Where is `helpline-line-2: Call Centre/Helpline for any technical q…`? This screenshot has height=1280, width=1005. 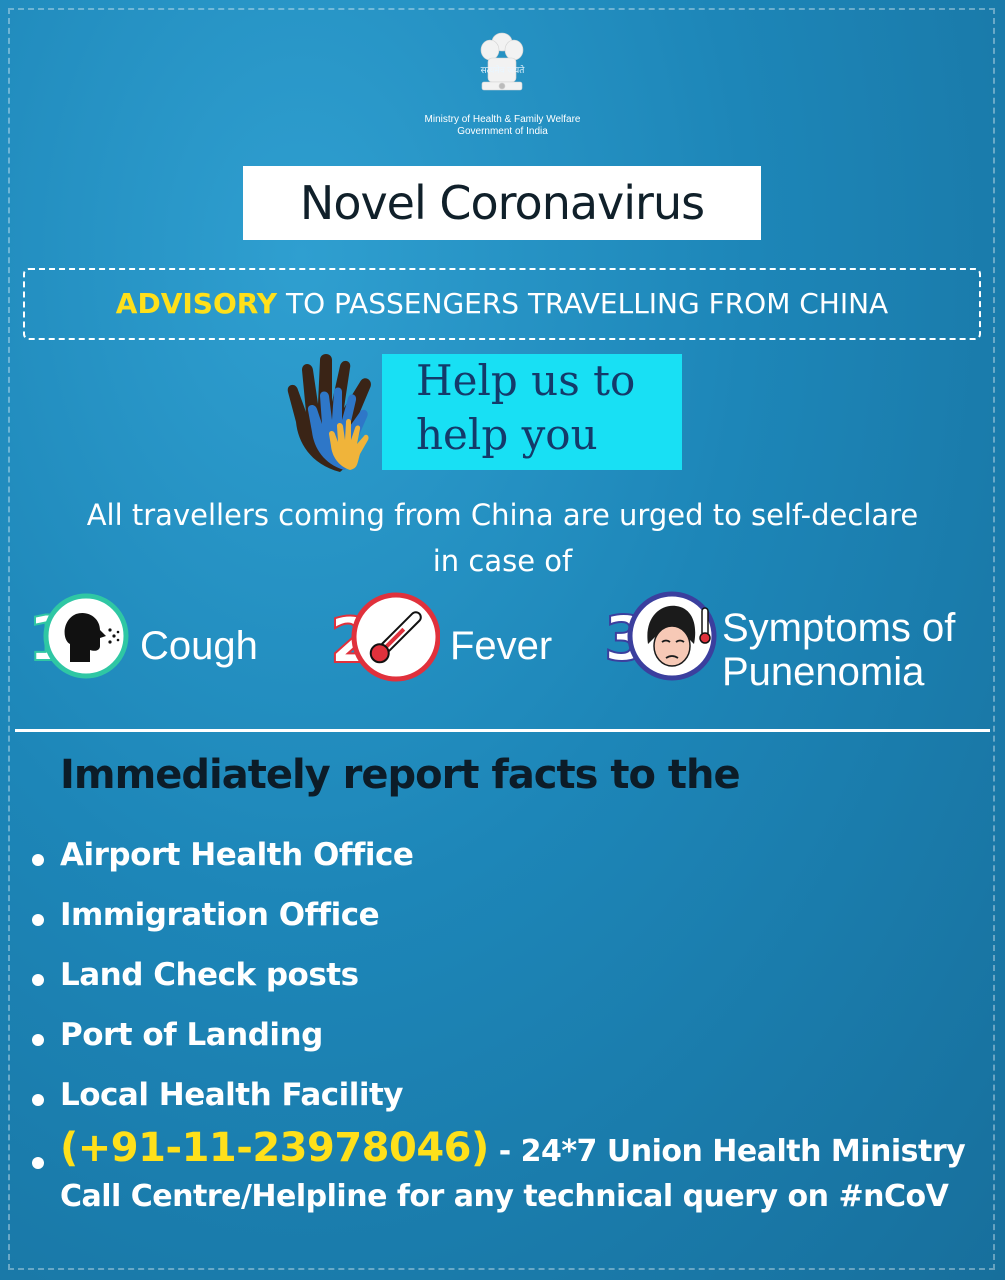
helpline-line-2: Call Centre/Helpline for any technical q… is located at coordinates (504, 1196).